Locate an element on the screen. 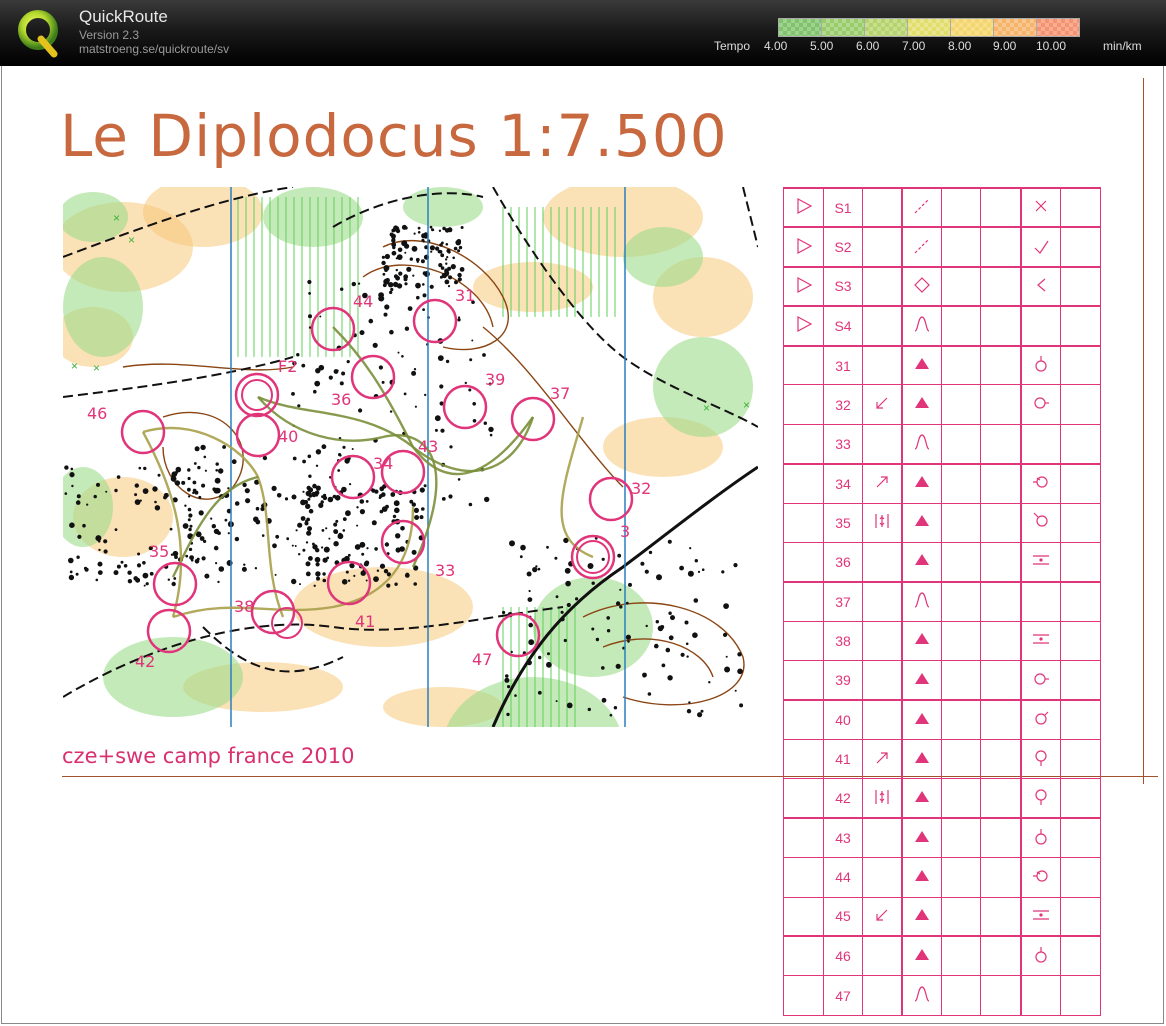  tempo-label: Tempo is located at coordinates (732, 46).